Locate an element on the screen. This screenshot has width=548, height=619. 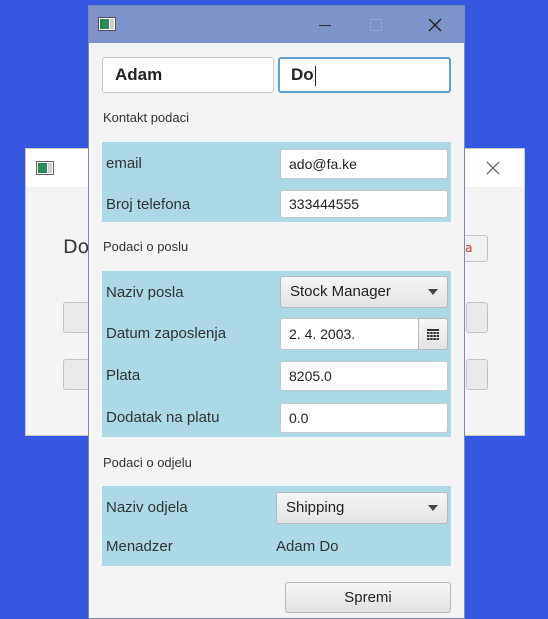
save-button: Spremi is located at coordinates (368, 597).